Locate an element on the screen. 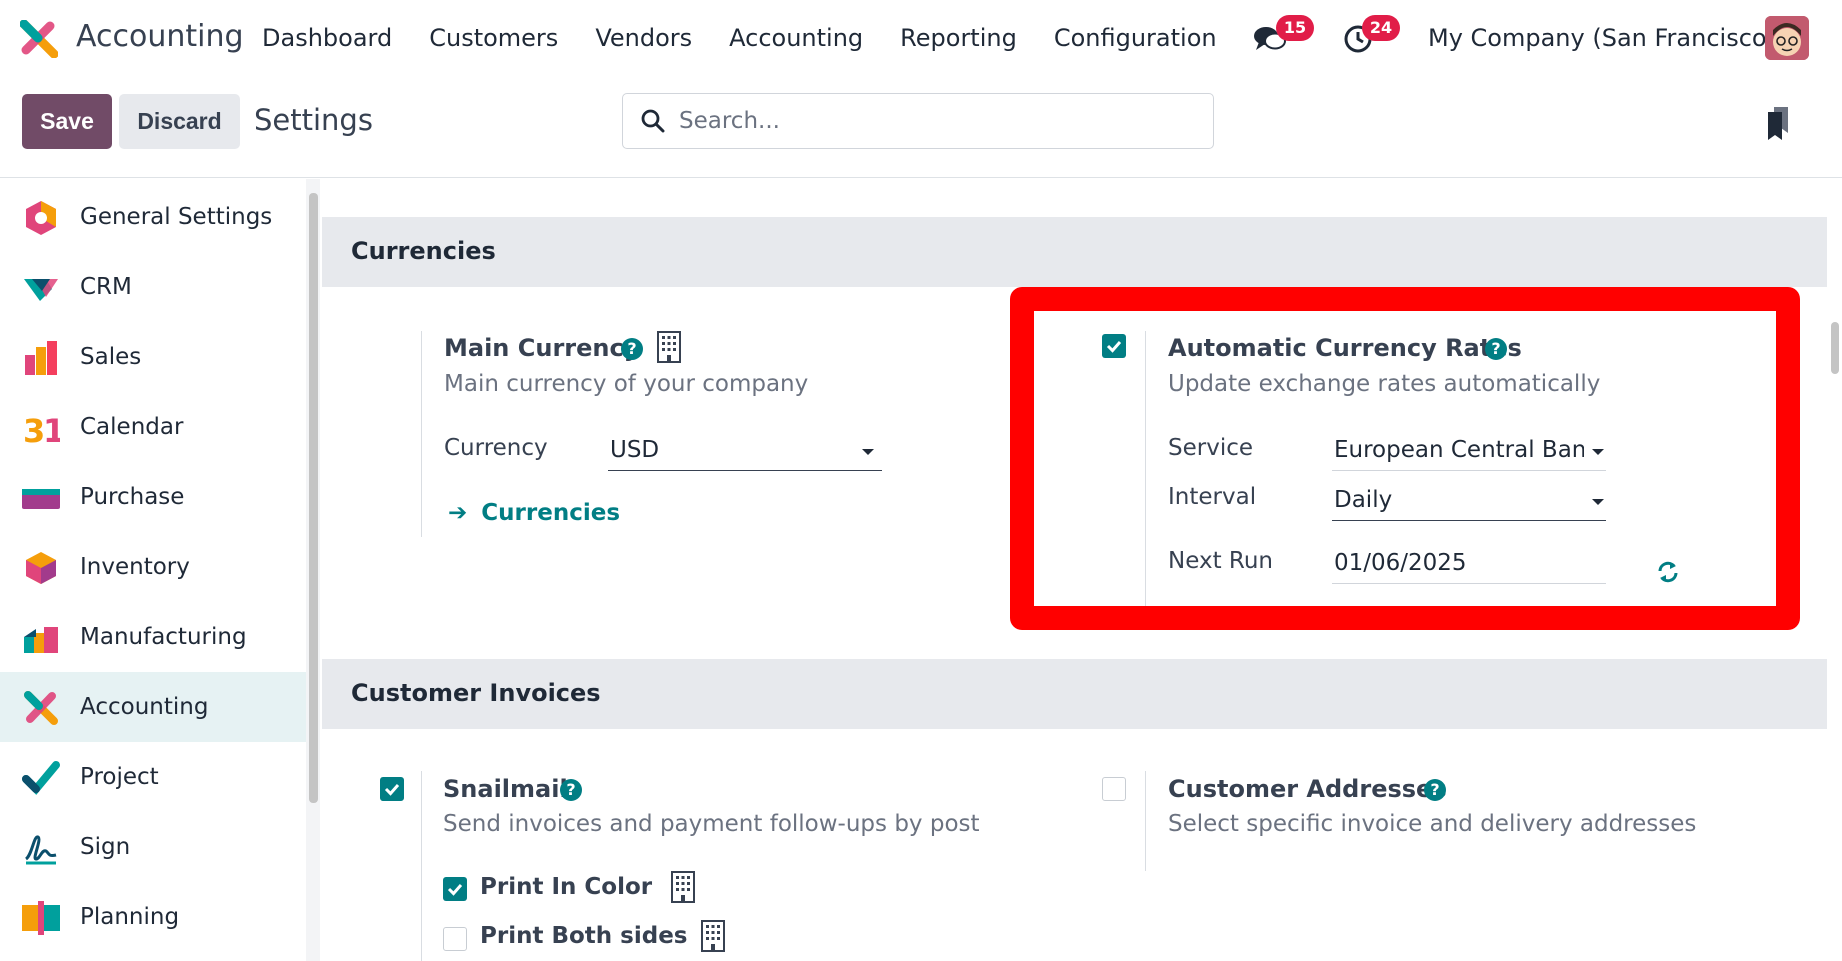 This screenshot has height=961, width=1842. currencies-link: ➔ Currencies is located at coordinates (534, 513).